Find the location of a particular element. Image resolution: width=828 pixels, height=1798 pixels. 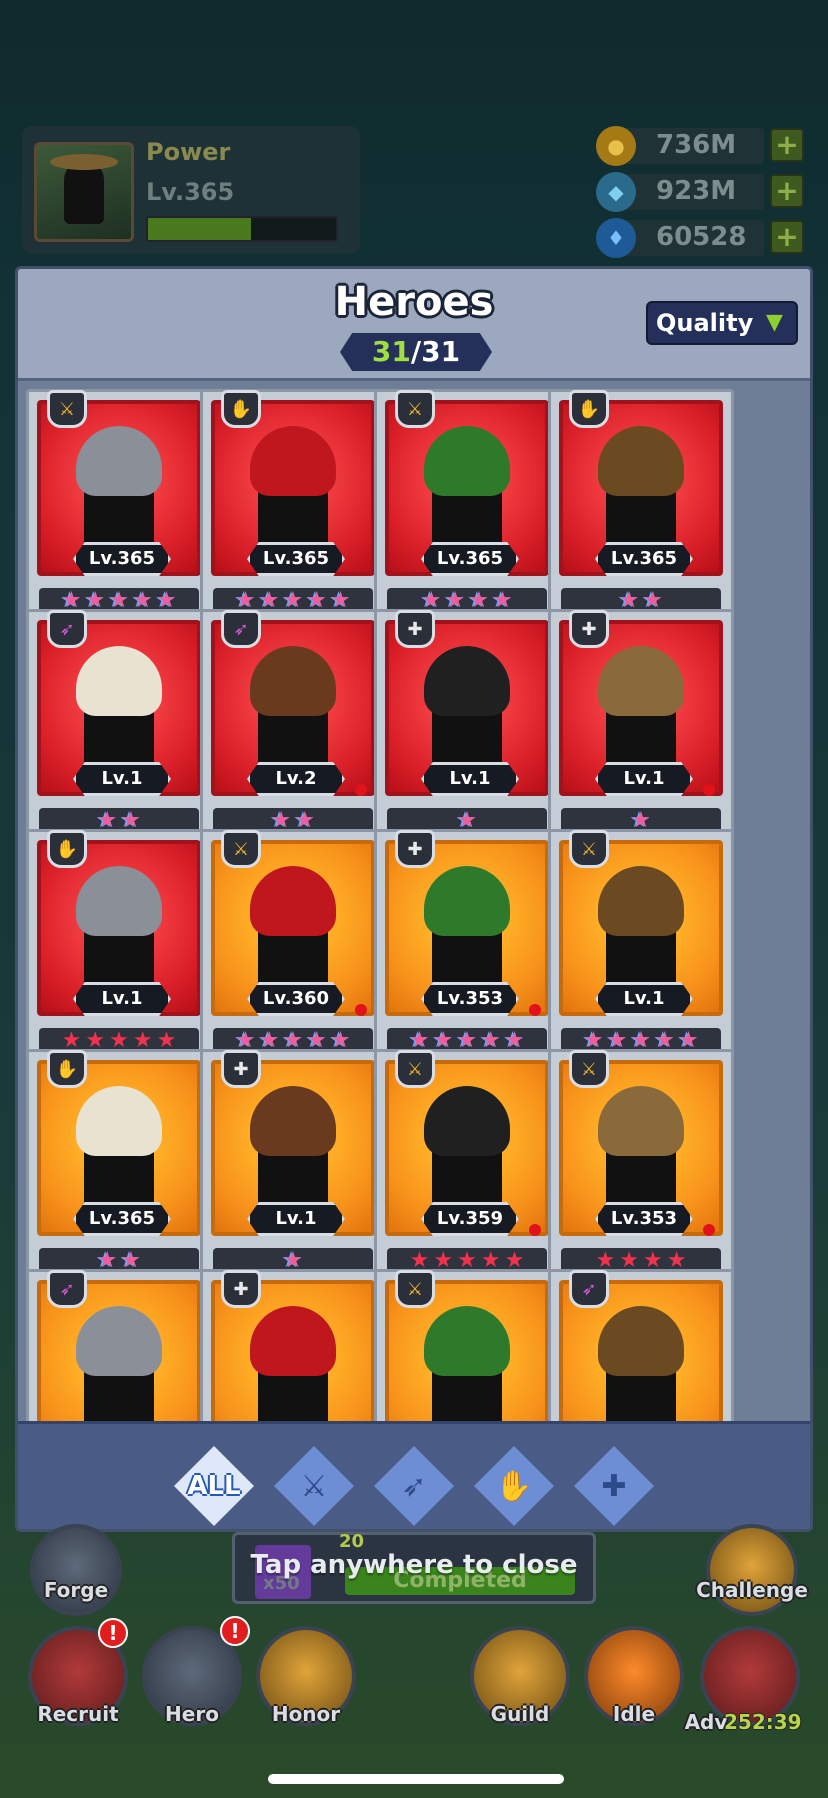

hero-card: ✚ Lv.353 ★ ★ ★ ★ ★ is located at coordinates (467, 947).